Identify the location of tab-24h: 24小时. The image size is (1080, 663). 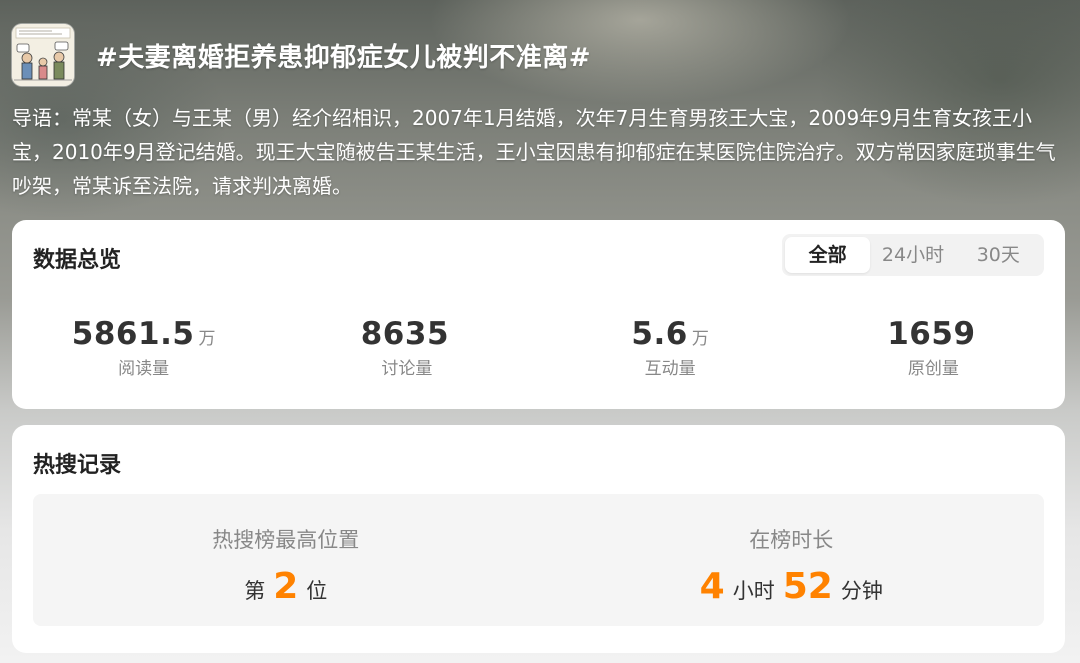
(912, 255).